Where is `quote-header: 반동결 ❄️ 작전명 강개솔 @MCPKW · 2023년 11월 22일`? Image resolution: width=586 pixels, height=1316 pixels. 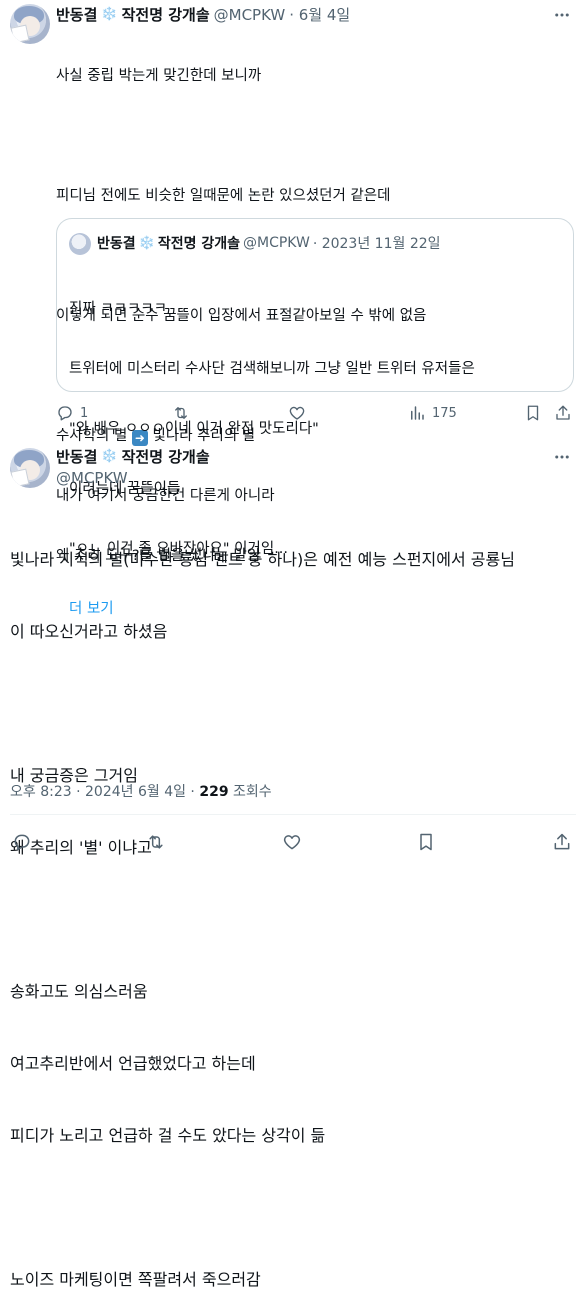 quote-header: 반동결 ❄️ 작전명 강개솔 @MCPKW · 2023년 11월 22일 is located at coordinates (269, 243).